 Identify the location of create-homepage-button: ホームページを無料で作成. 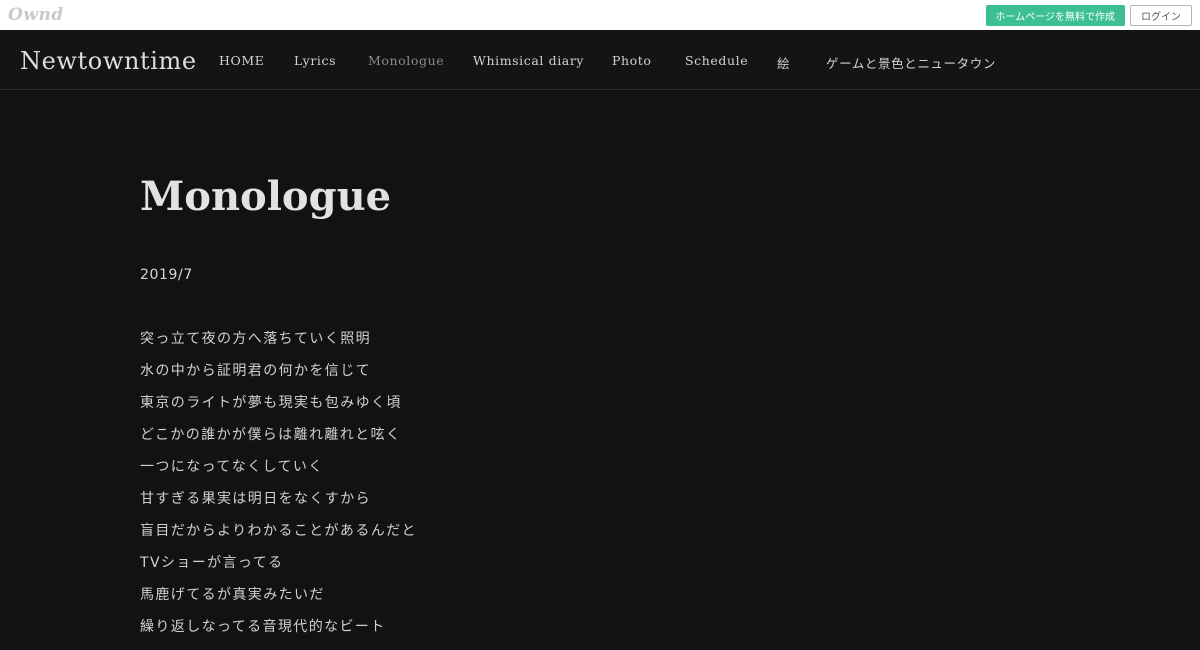
(1055, 15).